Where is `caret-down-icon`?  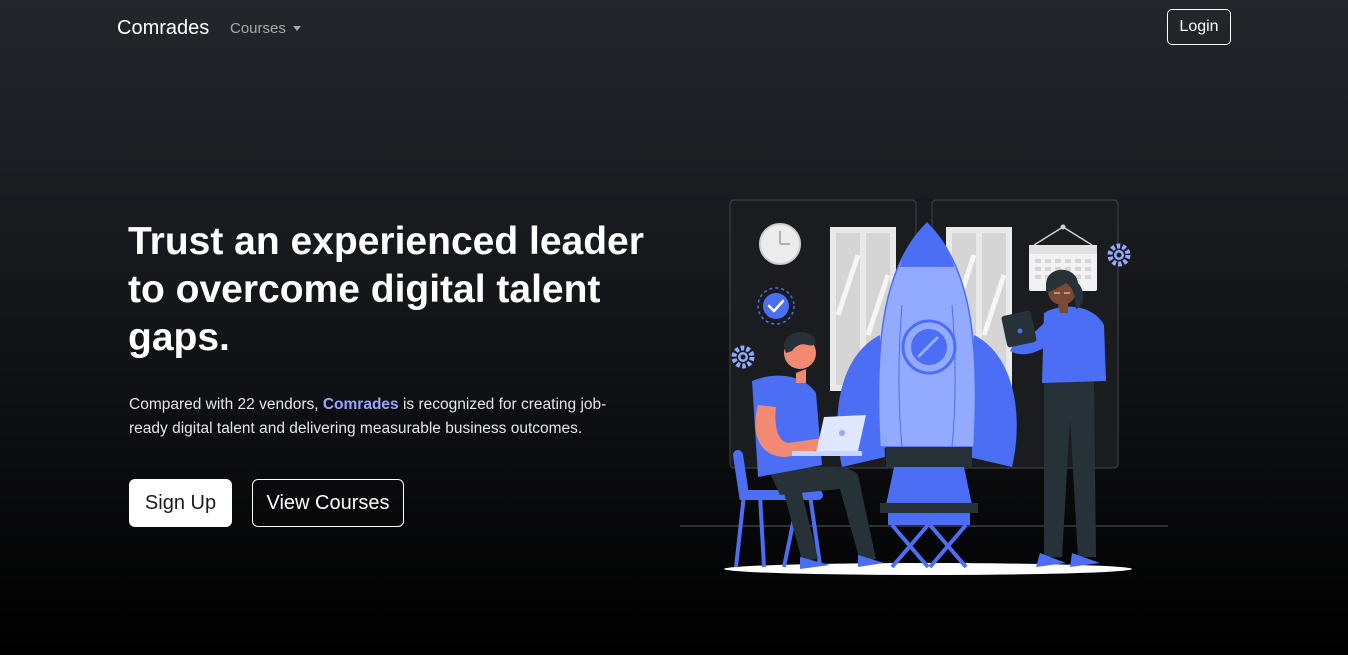
caret-down-icon is located at coordinates (296, 28).